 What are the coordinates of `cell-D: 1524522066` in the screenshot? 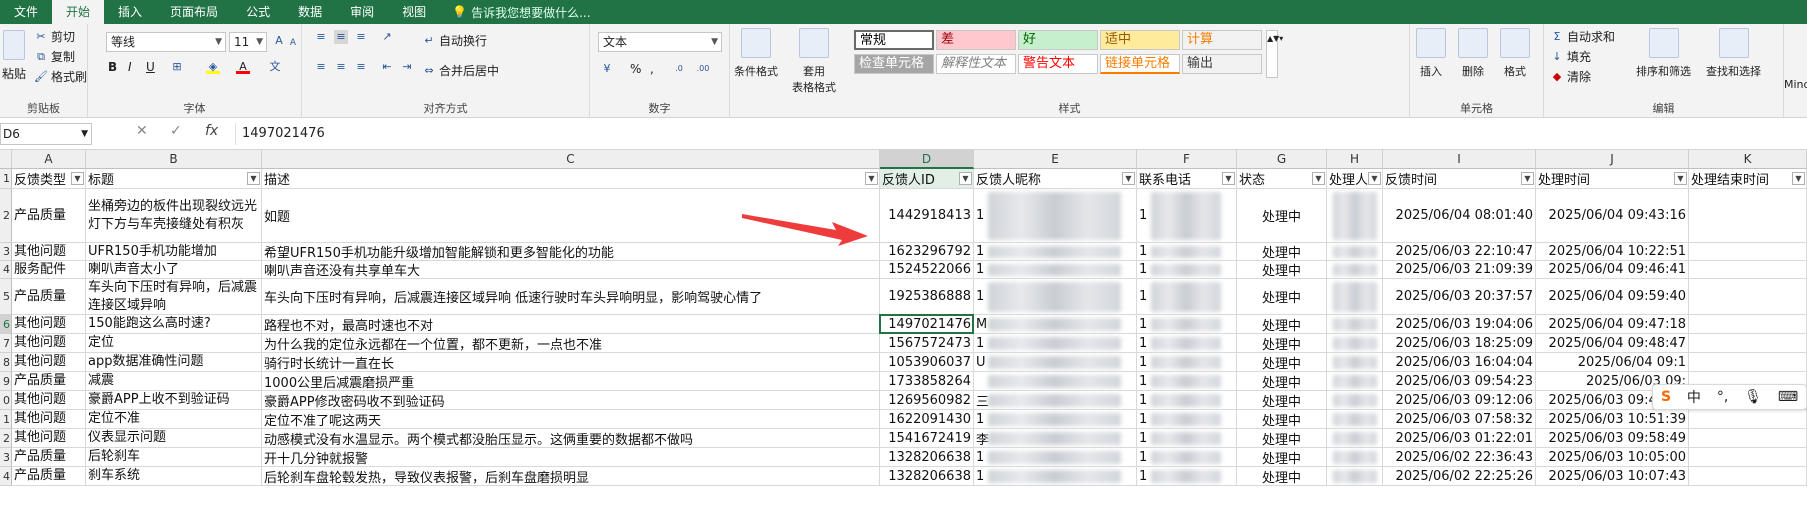 It's located at (927, 270).